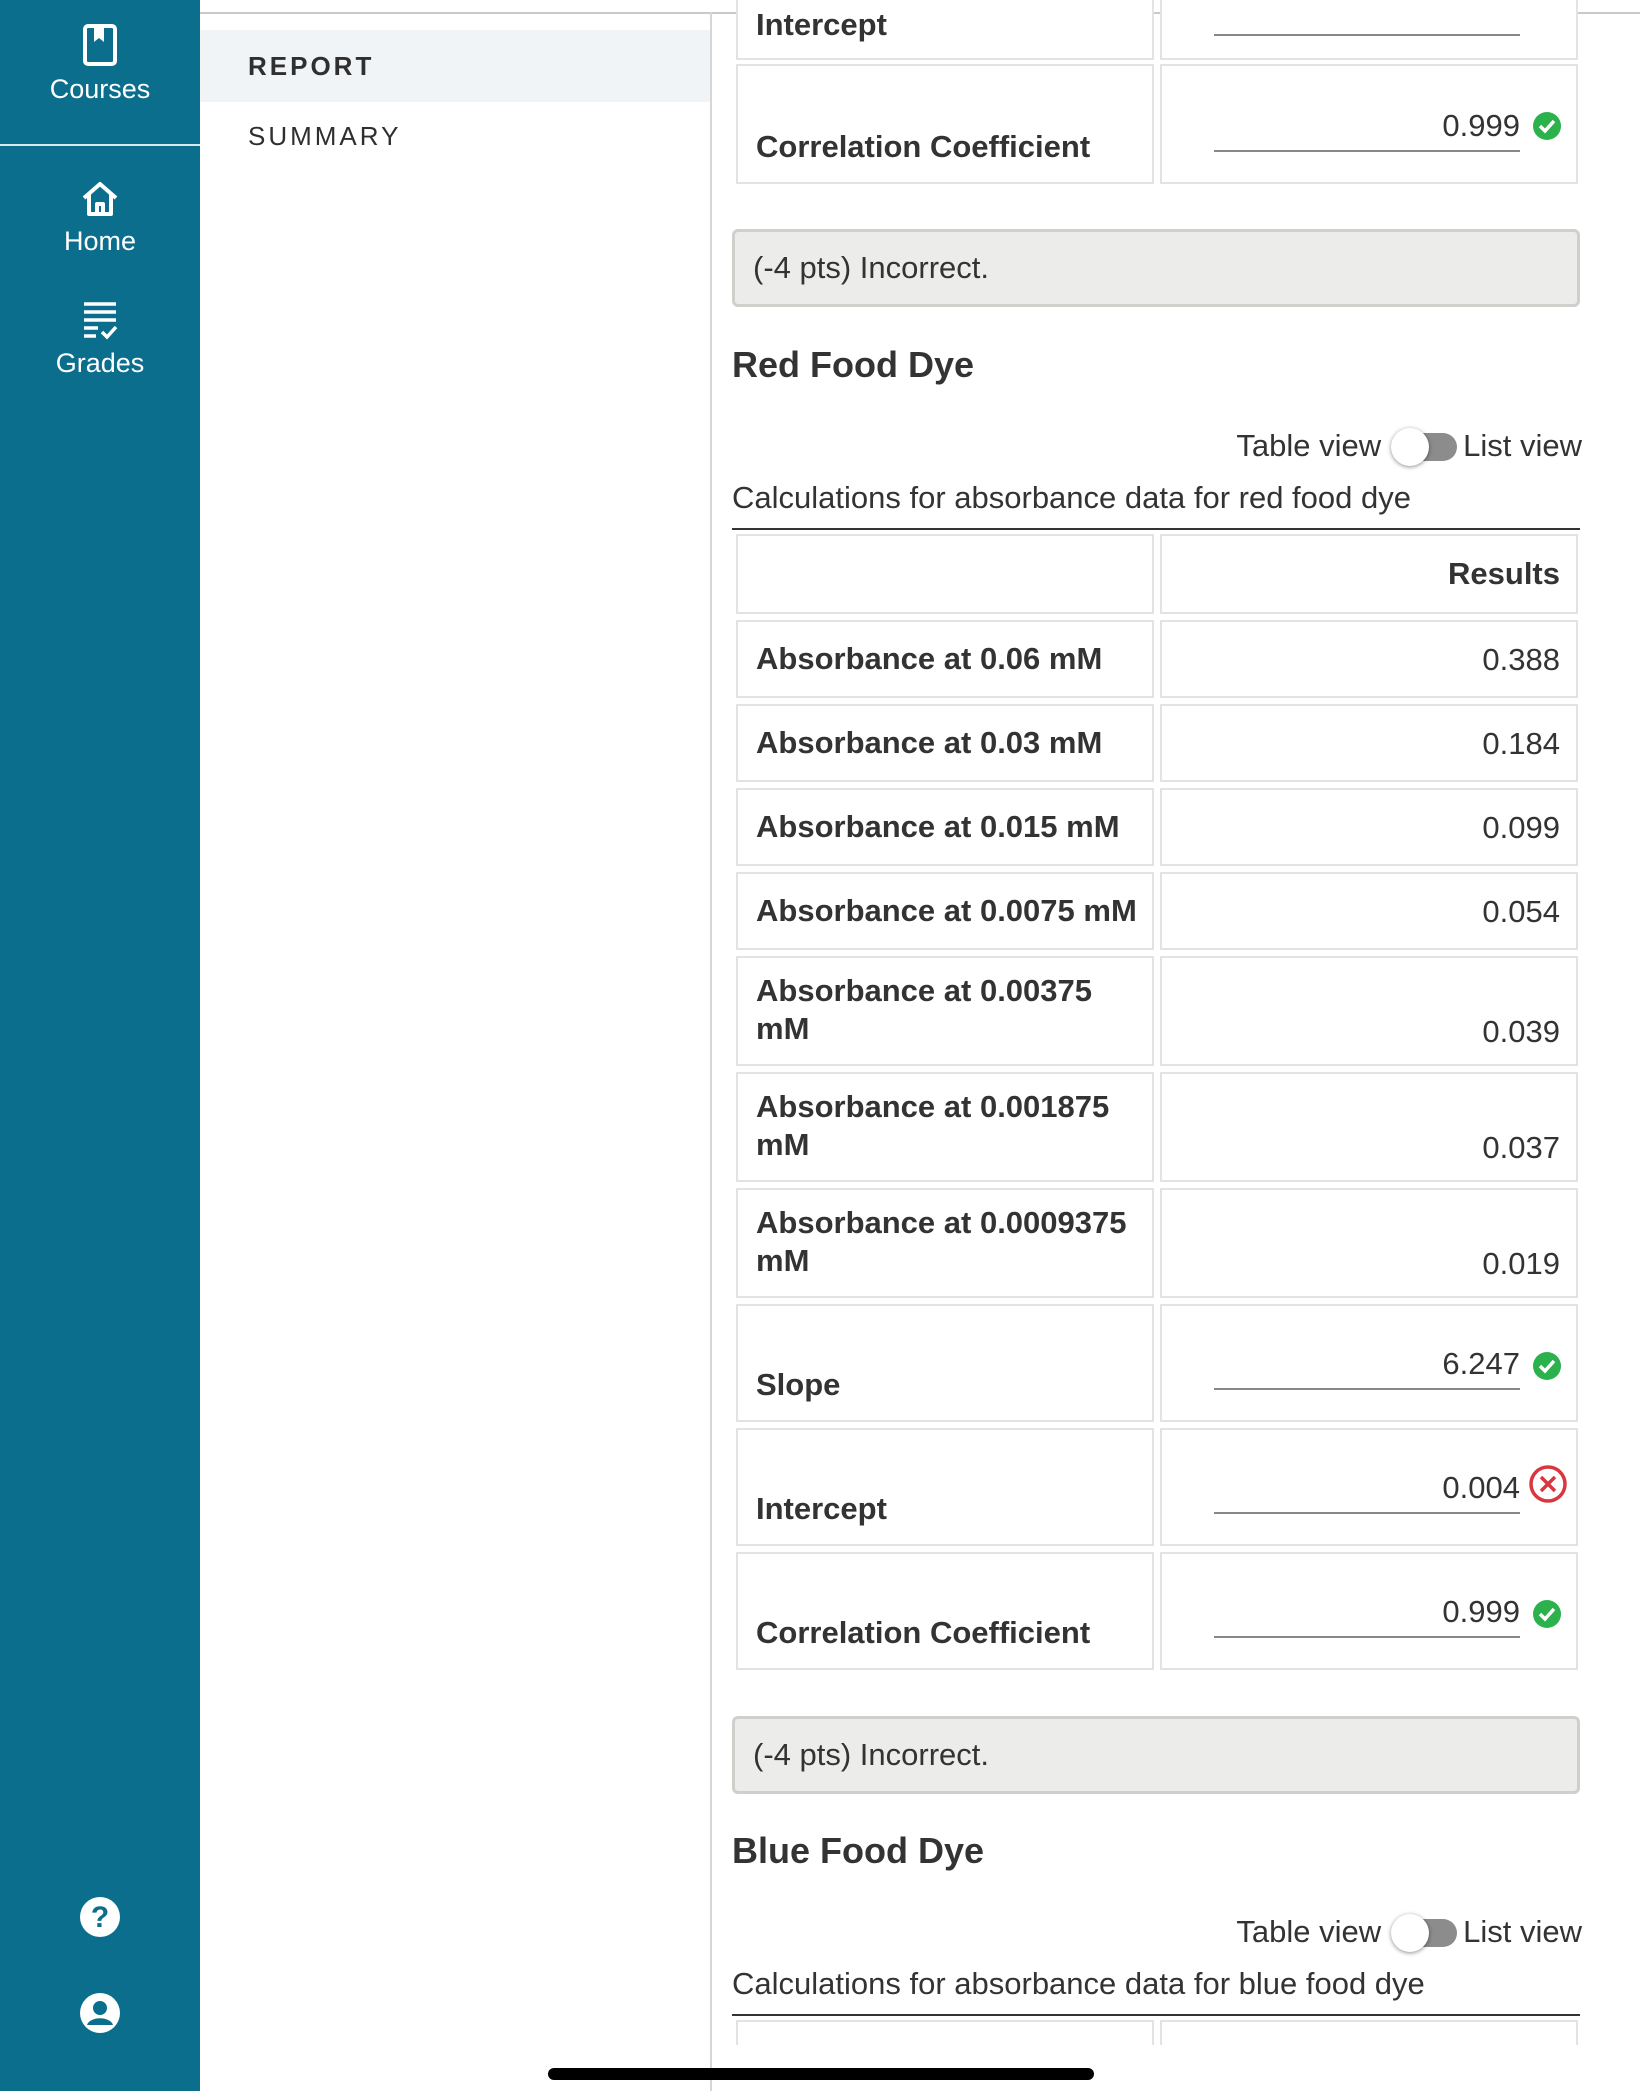 This screenshot has width=1640, height=2091. What do you see at coordinates (1157, 743) in the screenshot?
I see `table-row: Absorbance at 0.03 mM 0.184` at bounding box center [1157, 743].